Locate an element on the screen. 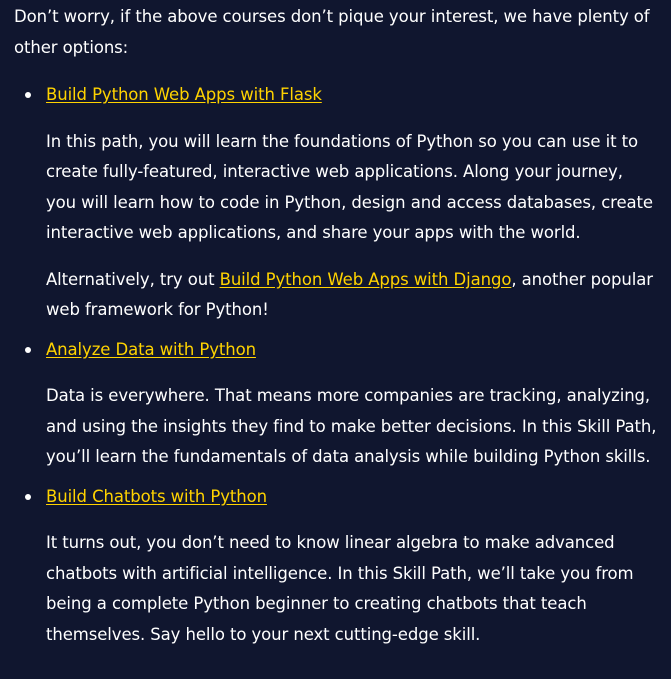  course-link-chatbots: Build Chatbots with Python is located at coordinates (156, 496).